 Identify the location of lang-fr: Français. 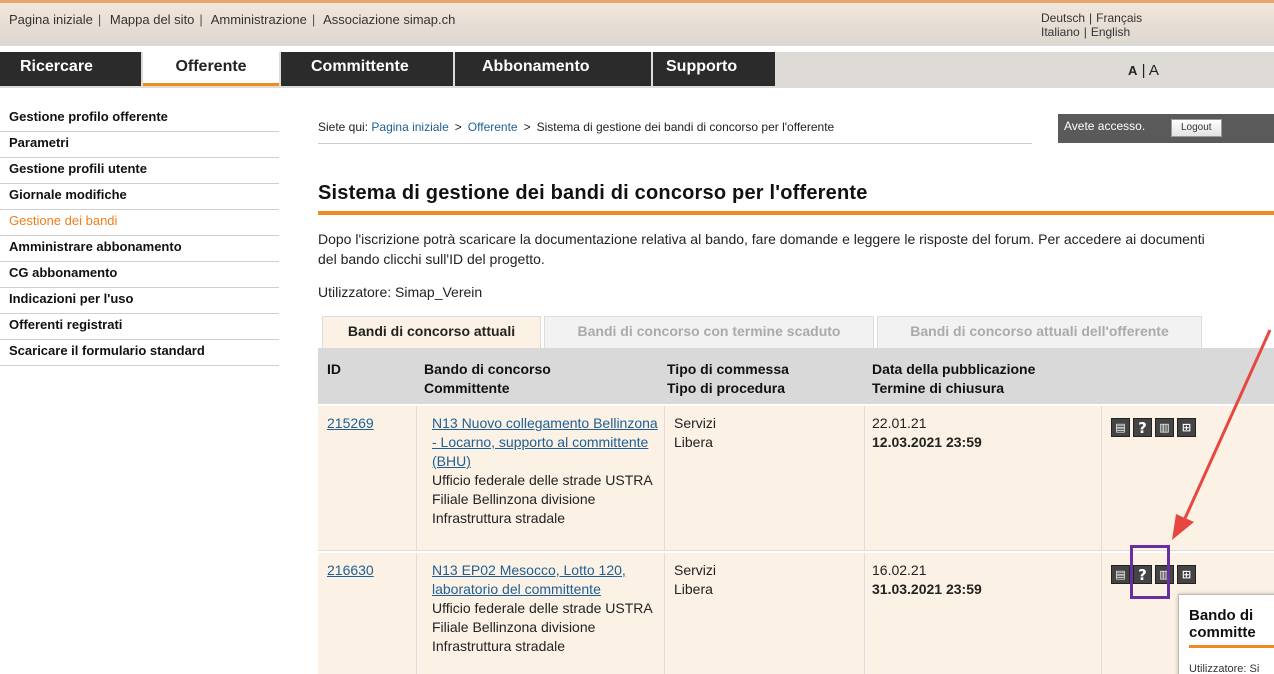
(1119, 18).